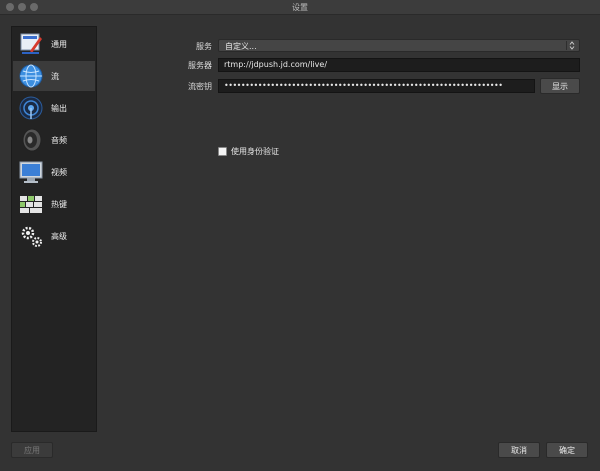  I want to click on settings-sidebar: 通用 流 输出 音频 视频 热键 高级, so click(54, 229).